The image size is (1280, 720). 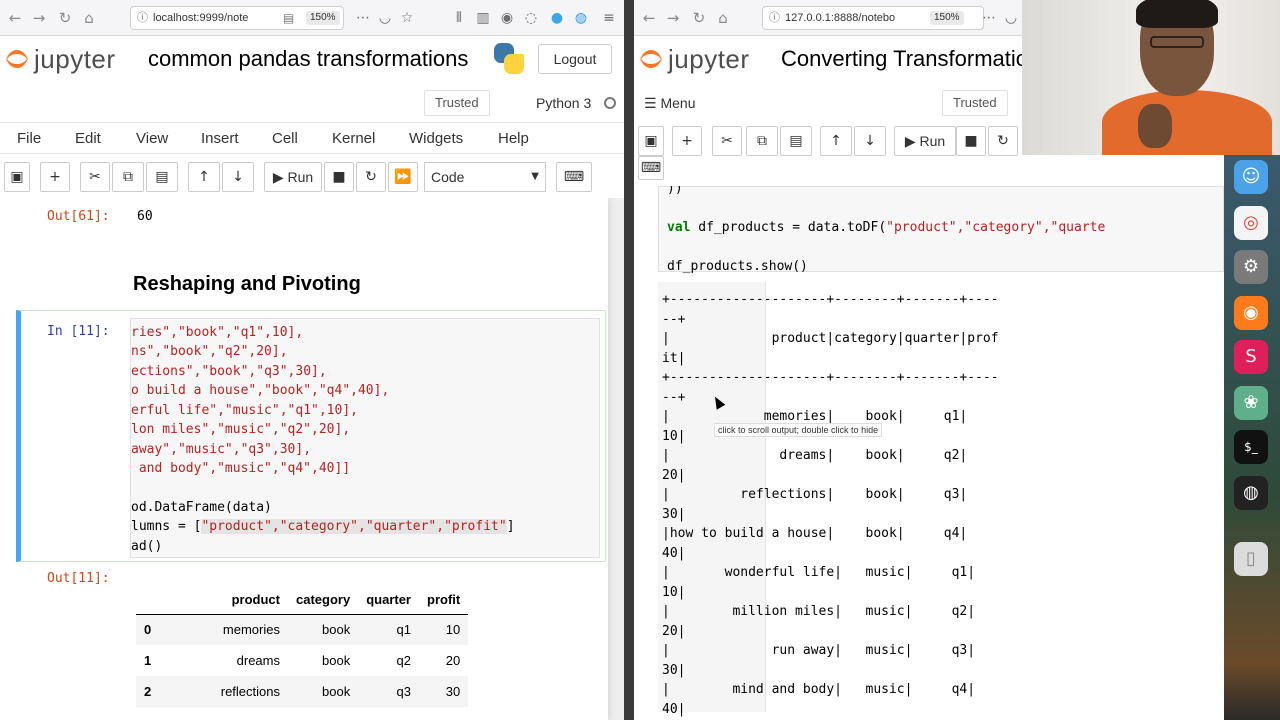 What do you see at coordinates (29, 138) in the screenshot?
I see `menu-file: File` at bounding box center [29, 138].